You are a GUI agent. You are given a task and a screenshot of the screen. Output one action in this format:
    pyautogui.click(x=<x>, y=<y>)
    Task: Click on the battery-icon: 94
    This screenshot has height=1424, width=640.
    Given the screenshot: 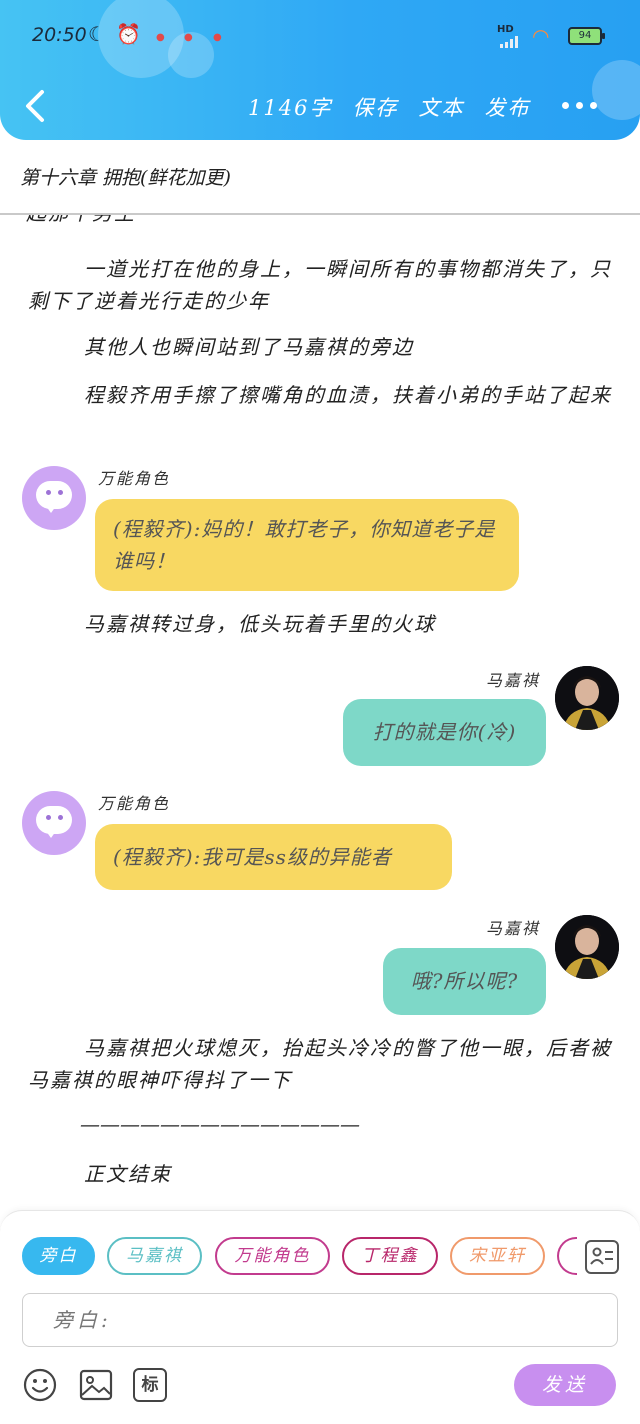 What is the action you would take?
    pyautogui.click(x=586, y=36)
    